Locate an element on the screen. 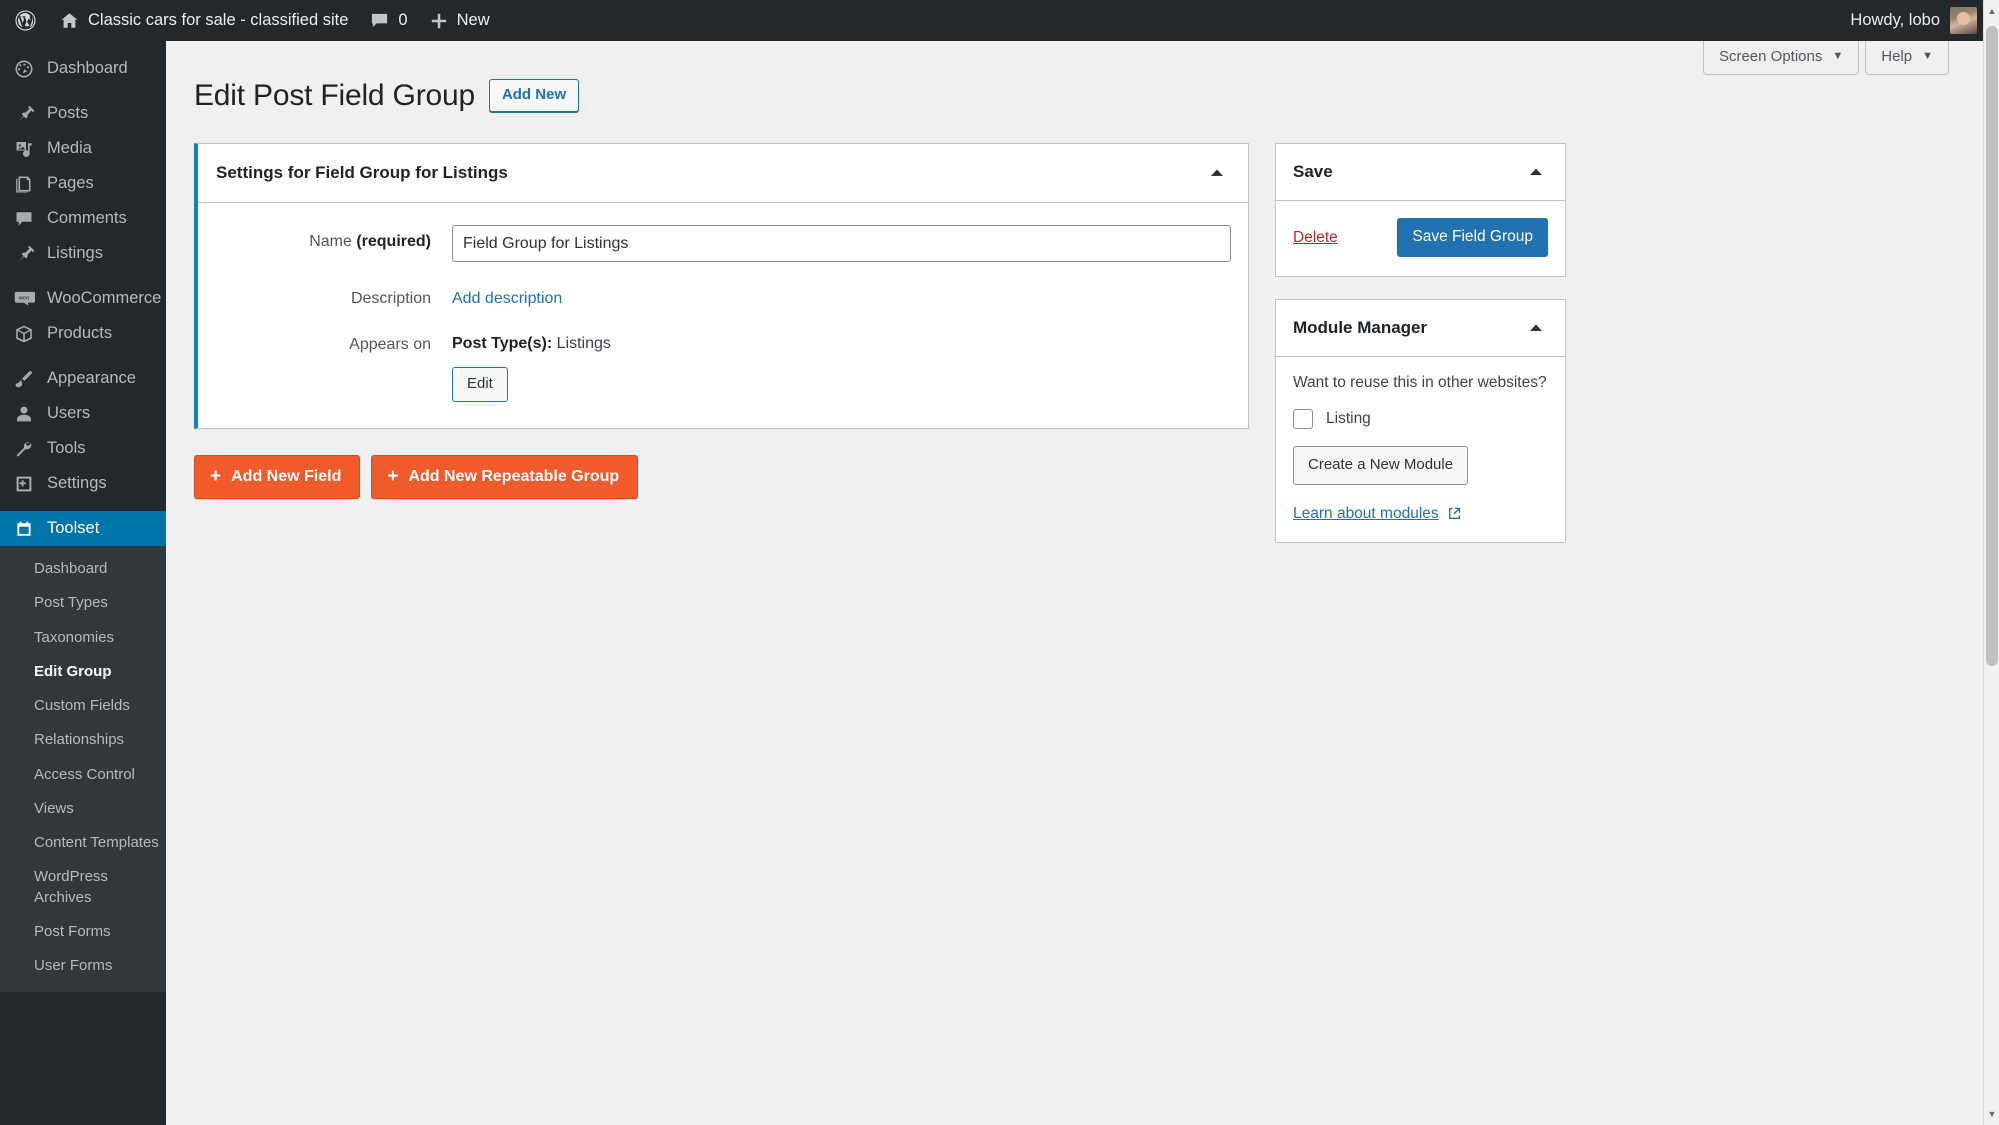 The width and height of the screenshot is (1999, 1125). submenu-item-user-forms: User Forms is located at coordinates (83, 966).